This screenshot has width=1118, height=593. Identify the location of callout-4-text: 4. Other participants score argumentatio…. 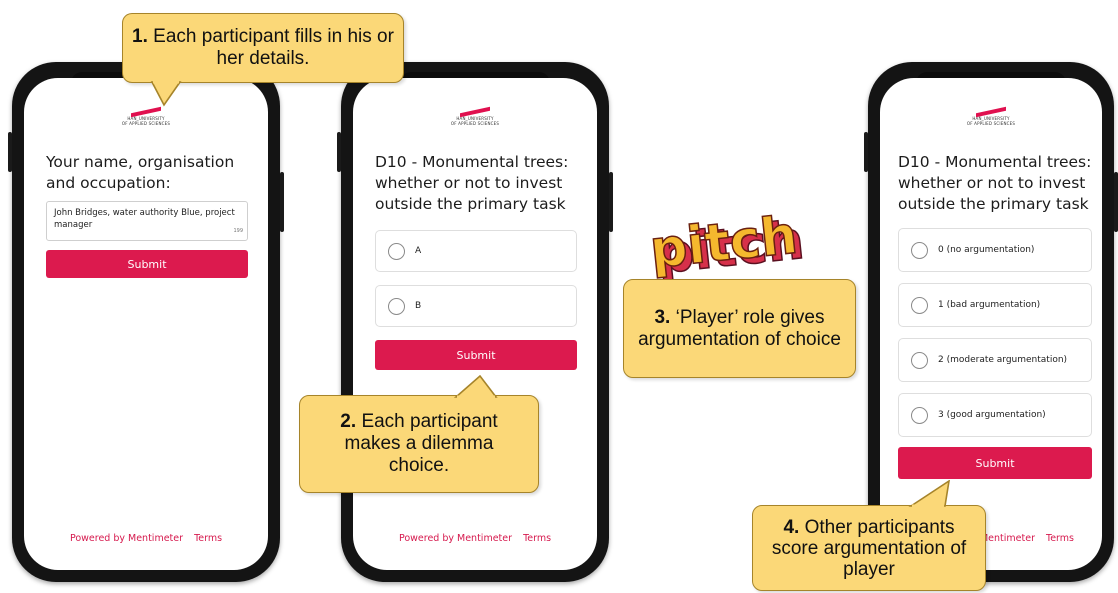
(869, 548).